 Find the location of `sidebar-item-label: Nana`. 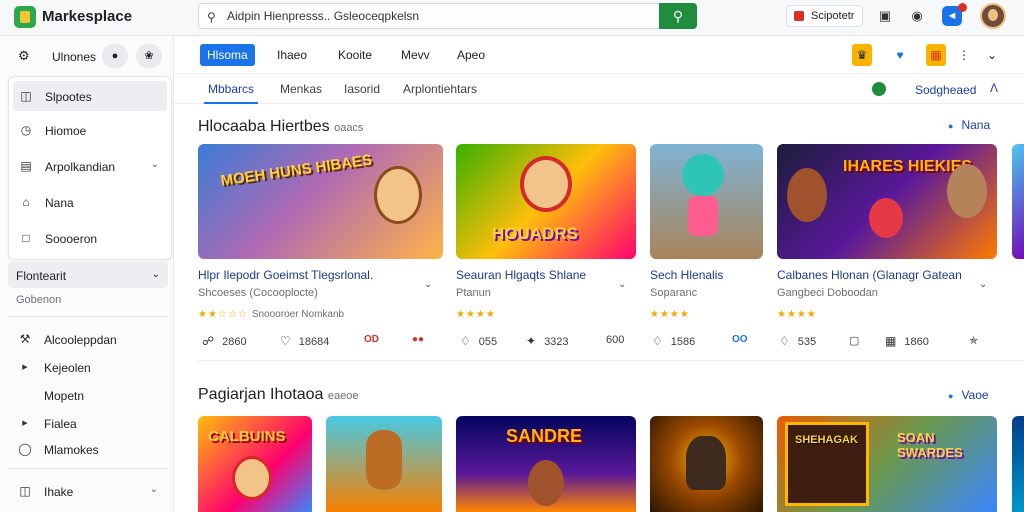

sidebar-item-label: Nana is located at coordinates (59, 203).